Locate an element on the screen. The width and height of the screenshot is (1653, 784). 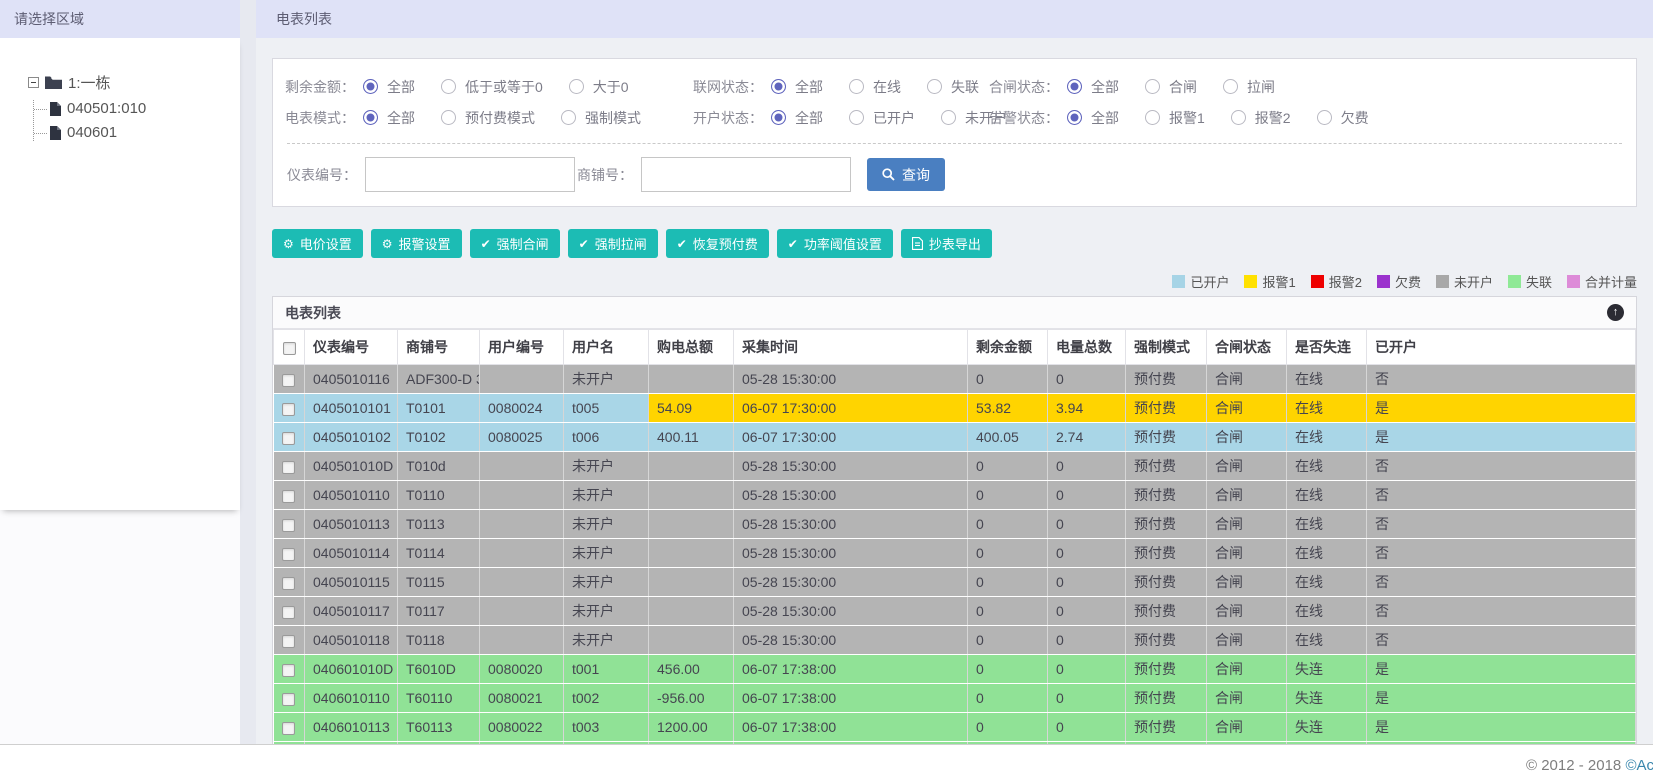
check-icon: ✔ is located at coordinates (583, 243).